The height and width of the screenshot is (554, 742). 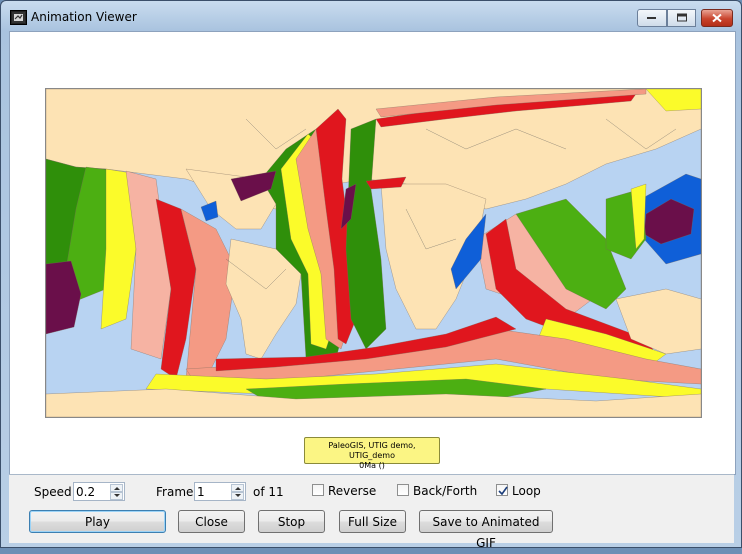 What do you see at coordinates (55, 492) in the screenshot?
I see `speed-label: Speed:` at bounding box center [55, 492].